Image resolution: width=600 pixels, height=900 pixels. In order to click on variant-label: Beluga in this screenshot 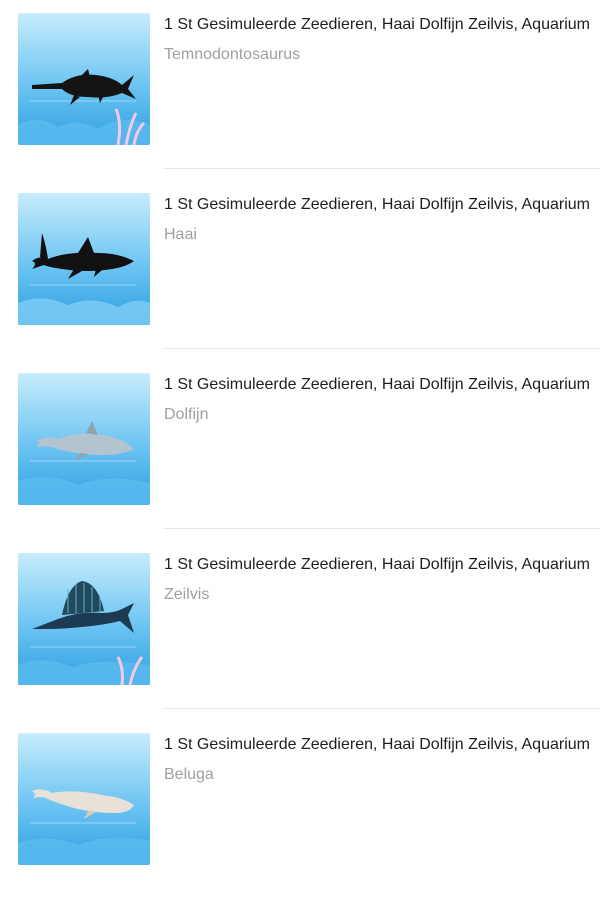, I will do `click(189, 774)`.